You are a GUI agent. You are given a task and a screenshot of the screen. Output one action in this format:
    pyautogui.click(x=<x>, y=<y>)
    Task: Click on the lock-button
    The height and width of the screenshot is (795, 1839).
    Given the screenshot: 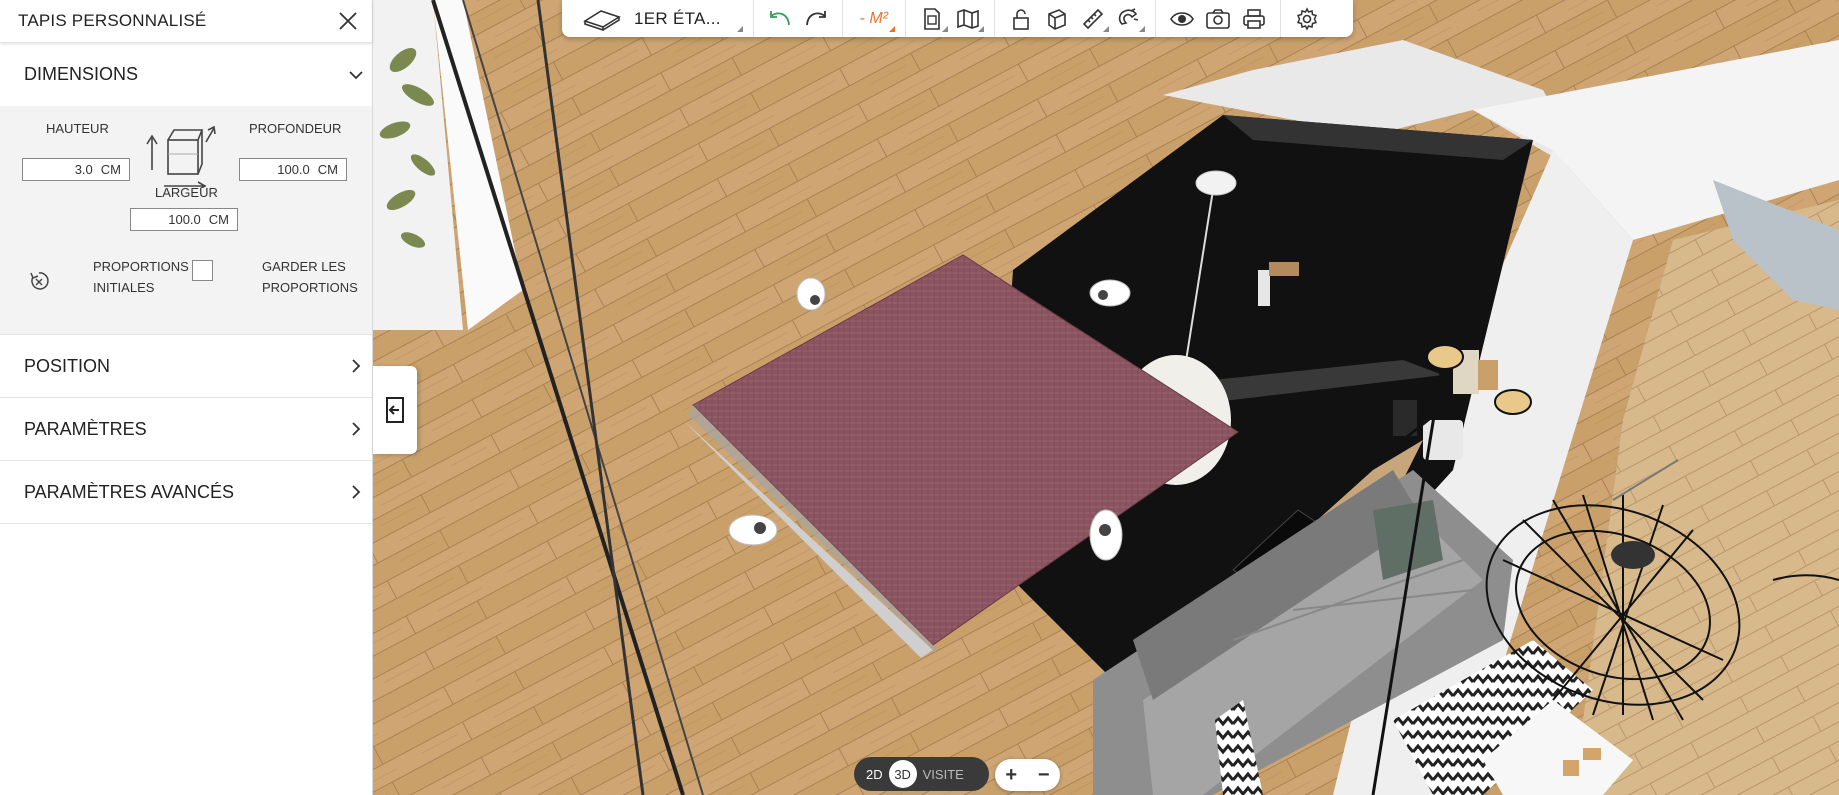 What is the action you would take?
    pyautogui.click(x=1021, y=19)
    